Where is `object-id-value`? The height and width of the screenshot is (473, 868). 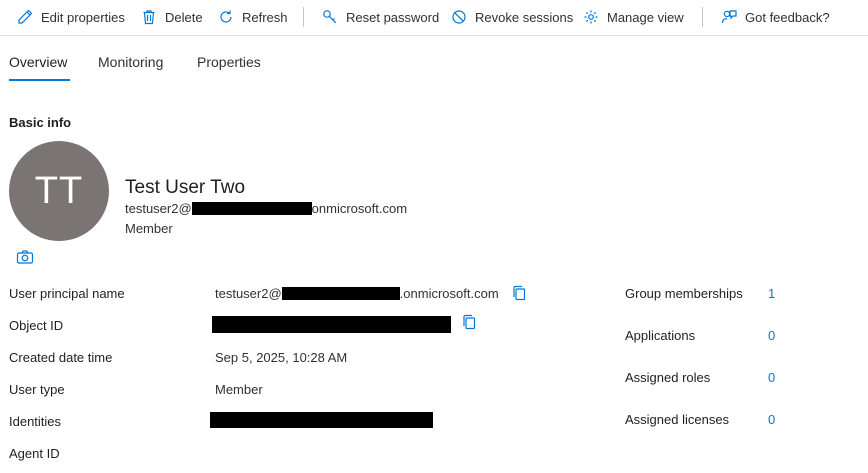
object-id-value is located at coordinates (344, 323).